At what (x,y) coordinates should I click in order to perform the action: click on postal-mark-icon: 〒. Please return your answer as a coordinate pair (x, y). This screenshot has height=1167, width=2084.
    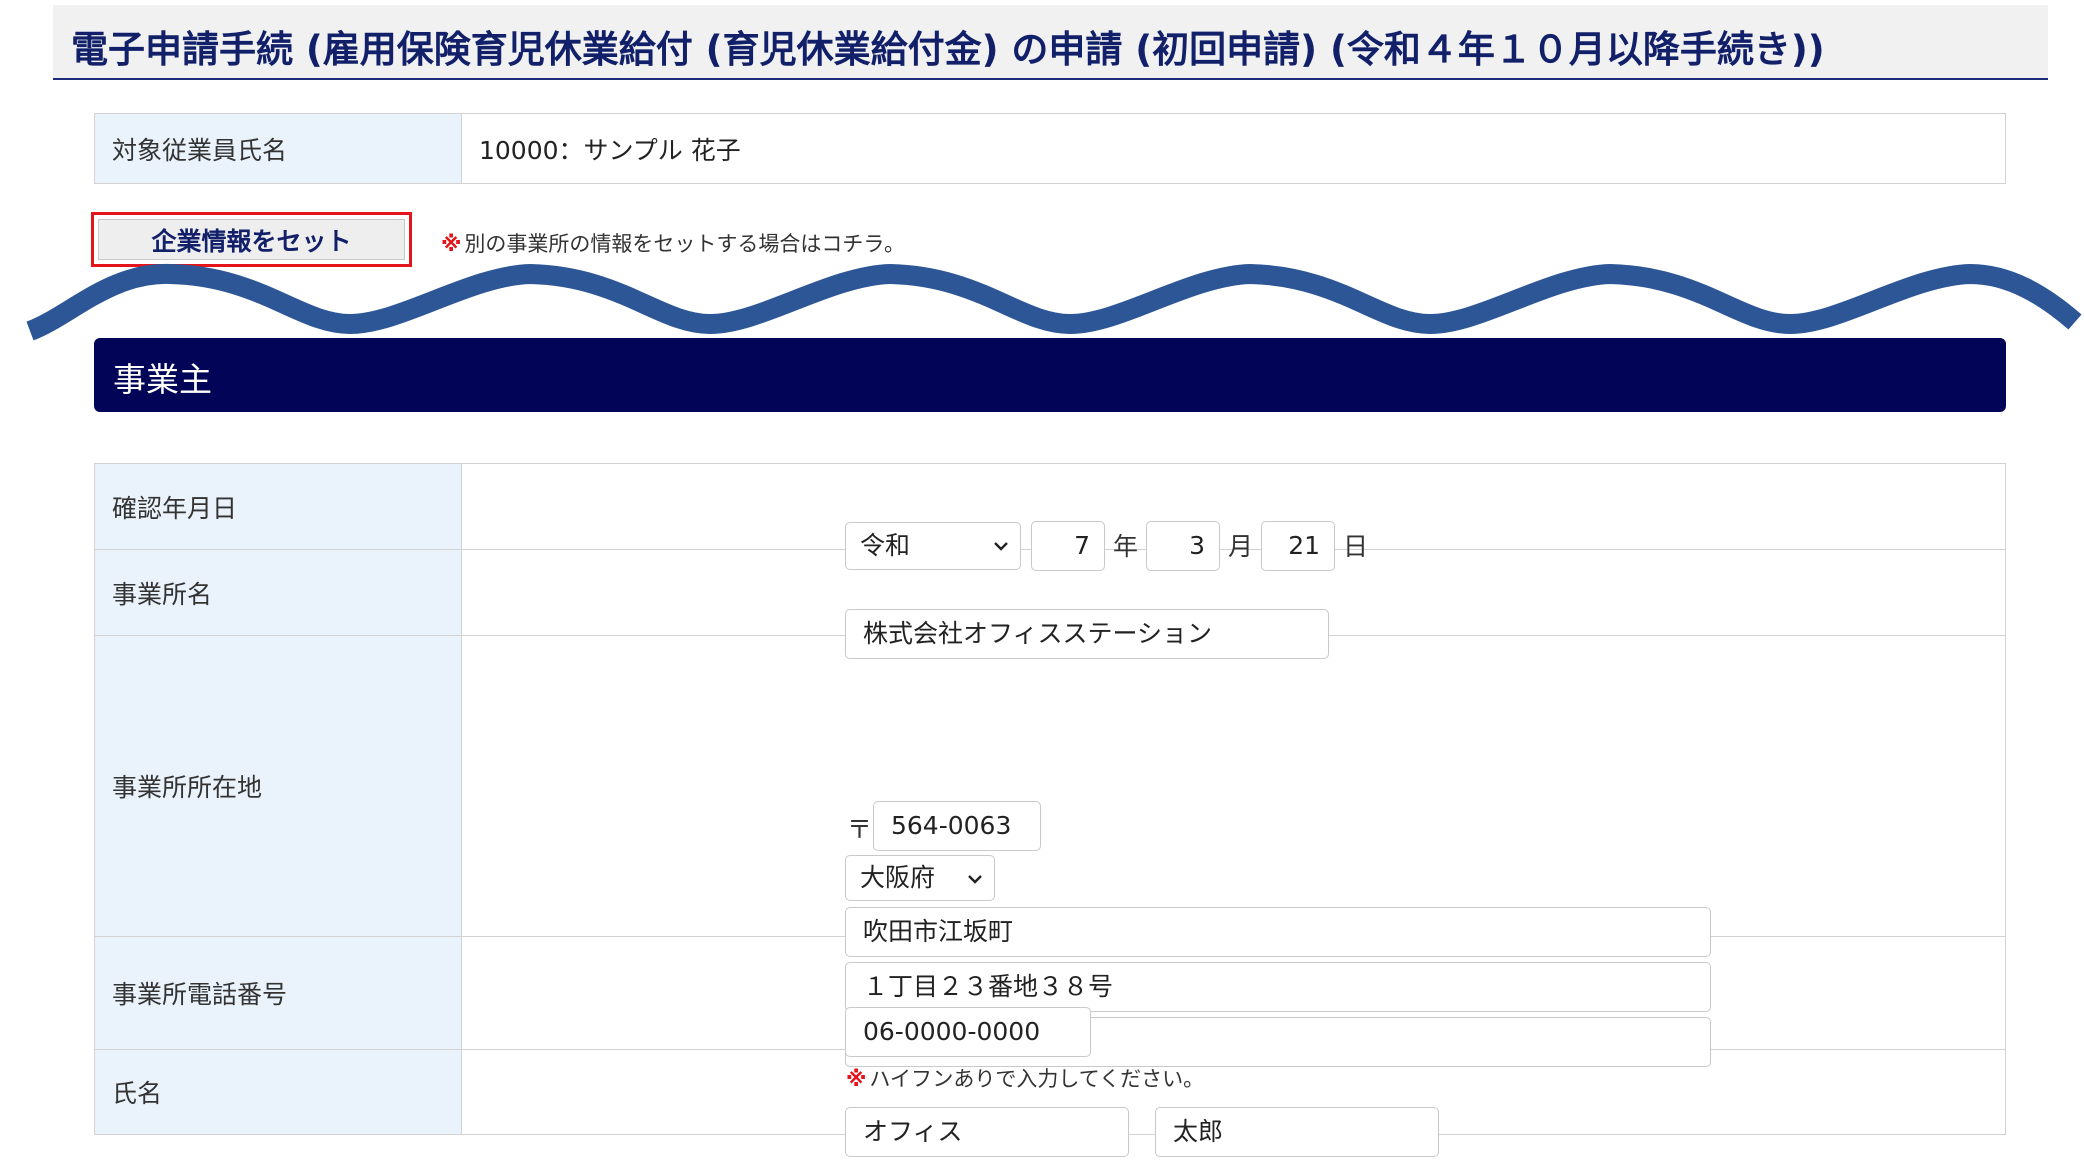
    Looking at the image, I should click on (860, 829).